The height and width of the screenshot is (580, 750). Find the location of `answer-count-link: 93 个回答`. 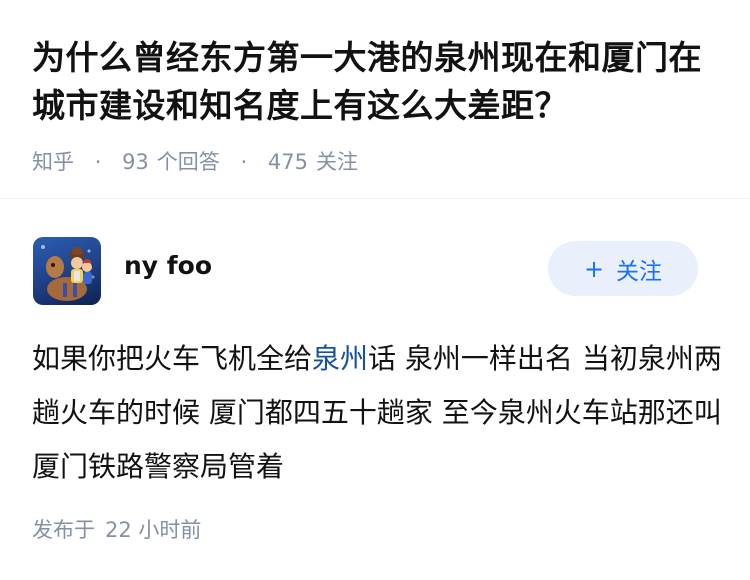

answer-count-link: 93 个回答 is located at coordinates (171, 162).